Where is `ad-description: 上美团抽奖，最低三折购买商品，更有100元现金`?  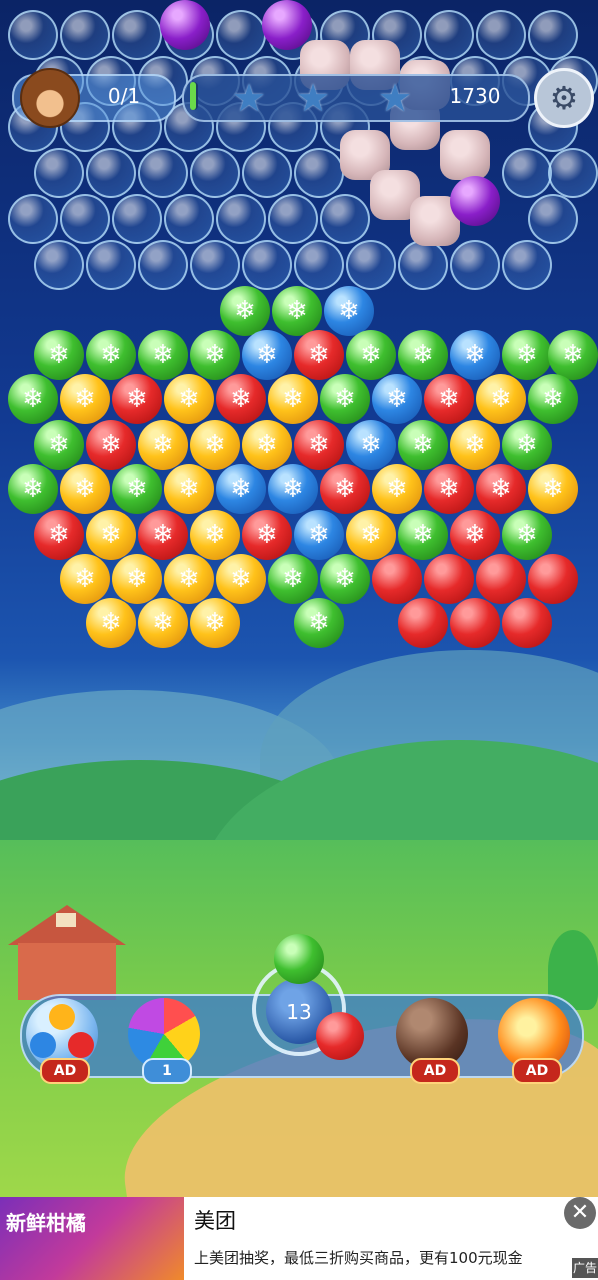
ad-description: 上美团抽奖，最低三折购买商品，更有100元现金 is located at coordinates (374, 1257).